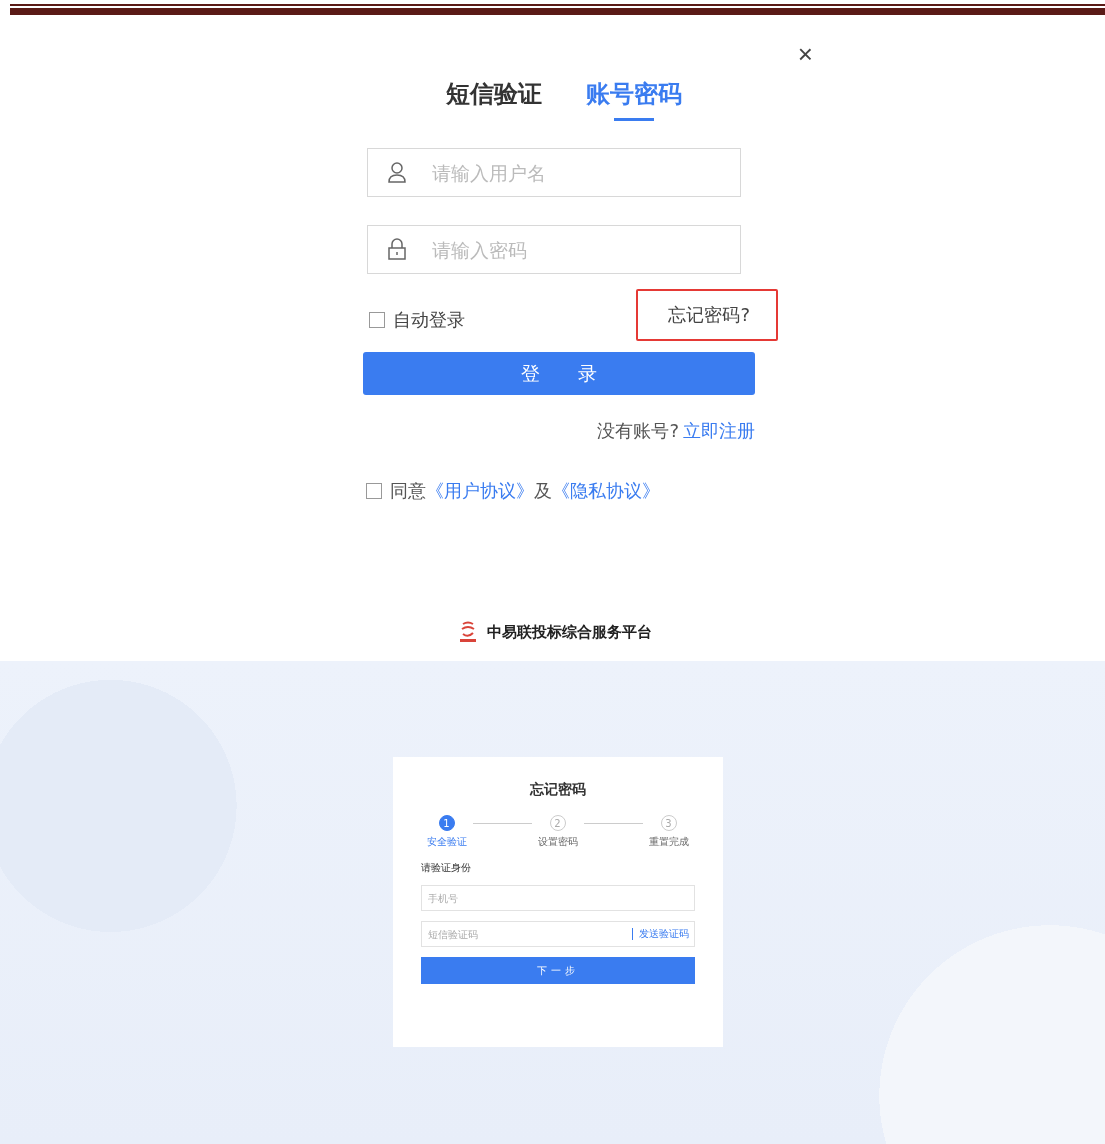  I want to click on input-field: 请输入密码, so click(554, 249).